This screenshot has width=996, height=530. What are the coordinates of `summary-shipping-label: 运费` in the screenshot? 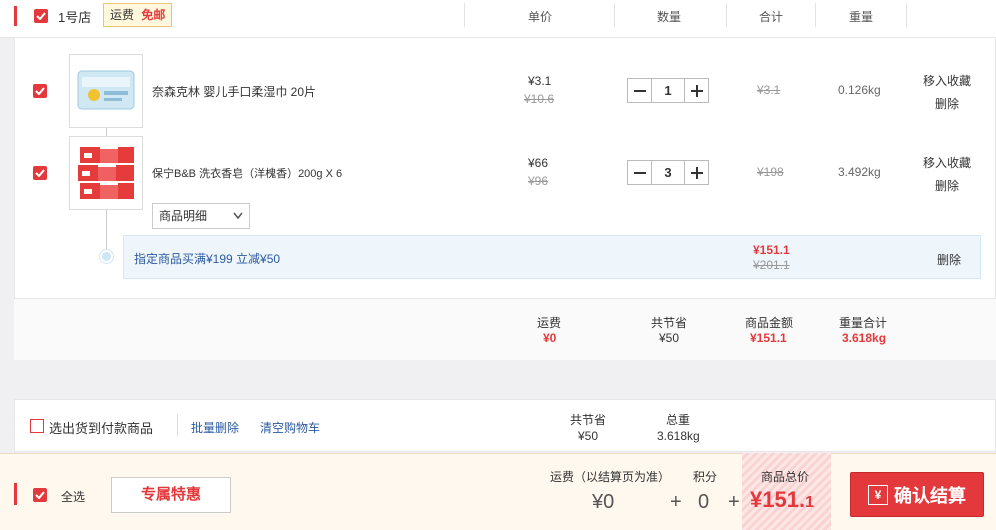 It's located at (549, 323).